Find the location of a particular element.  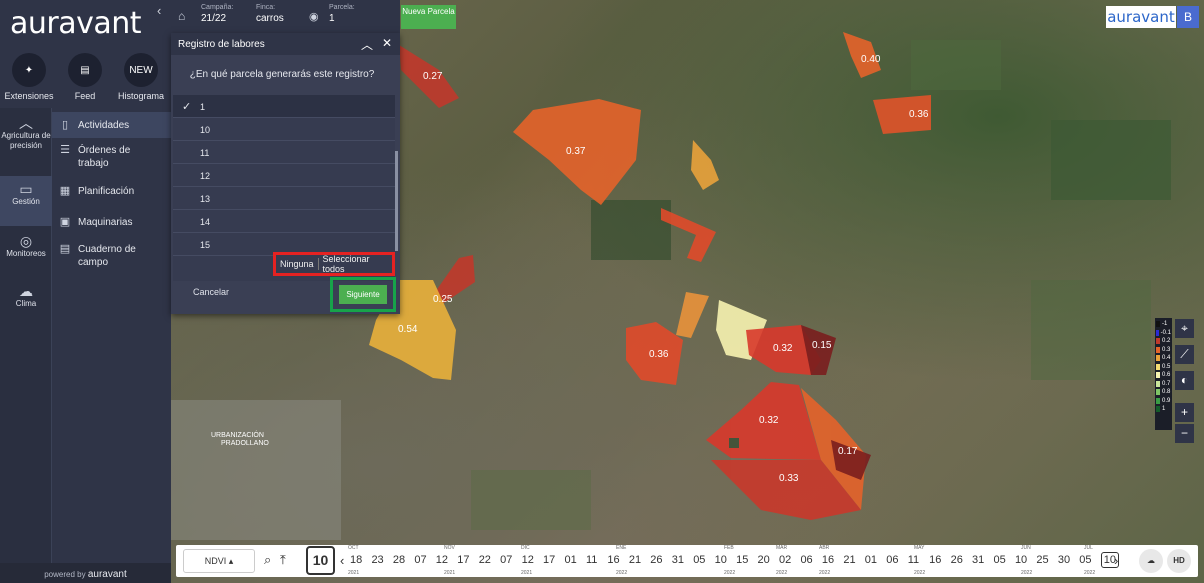

extensions-button: ✦ Extensiones is located at coordinates (29, 77).